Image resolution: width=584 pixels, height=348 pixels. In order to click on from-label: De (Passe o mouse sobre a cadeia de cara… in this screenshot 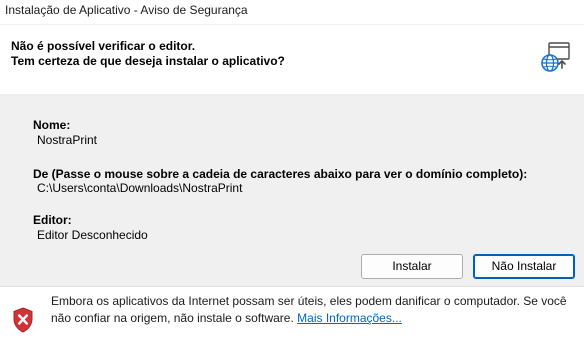, I will do `click(280, 174)`.